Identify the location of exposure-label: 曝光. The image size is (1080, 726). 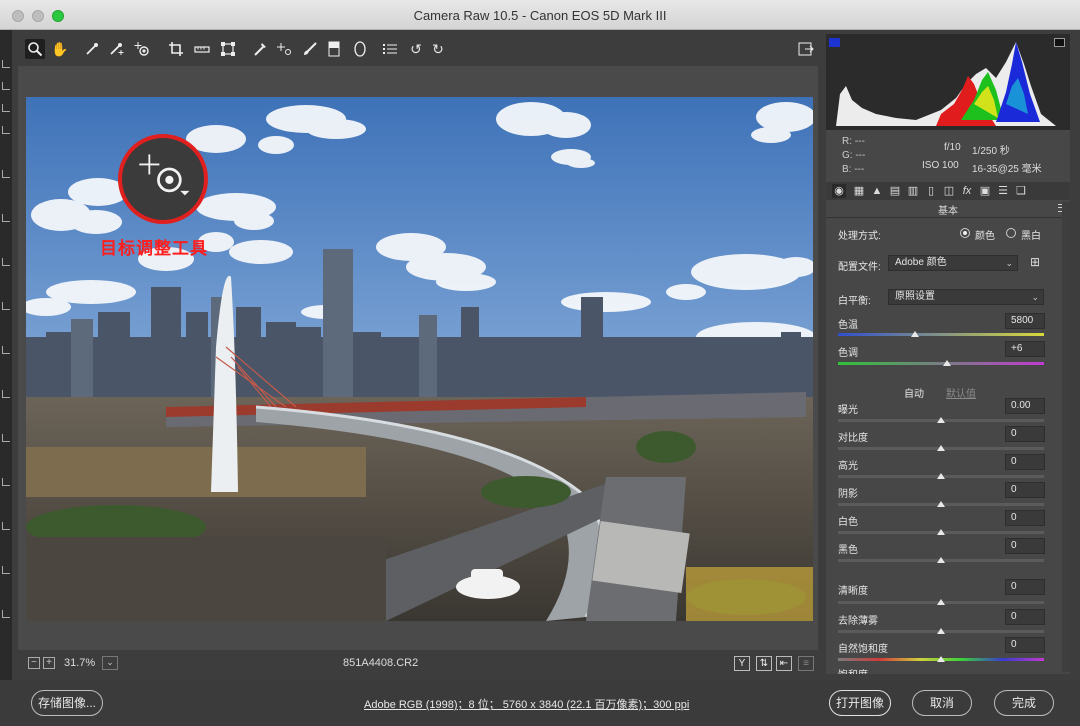
(848, 410).